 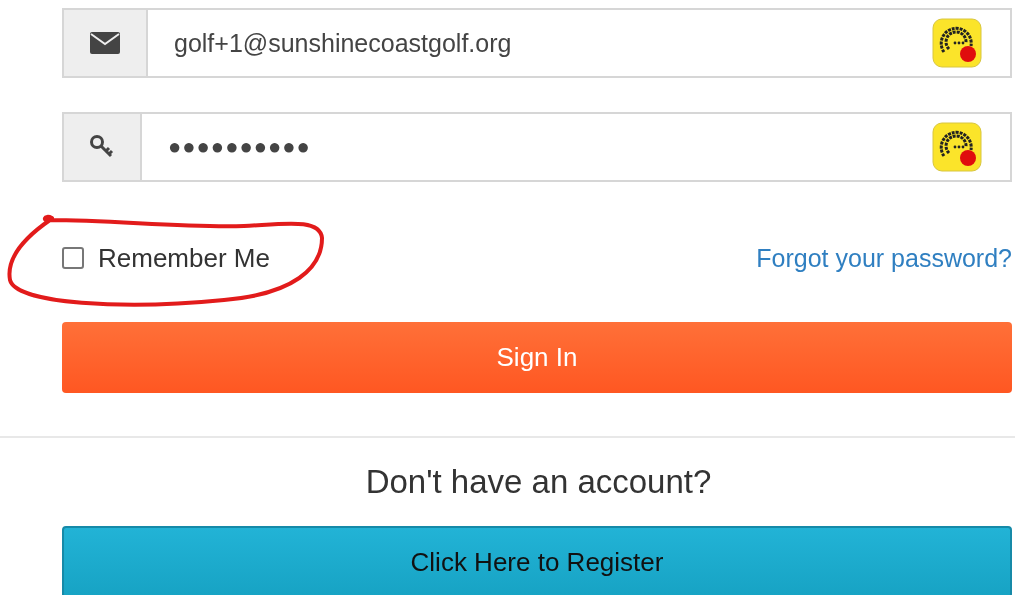 I want to click on envelope-icon, so click(x=105, y=43).